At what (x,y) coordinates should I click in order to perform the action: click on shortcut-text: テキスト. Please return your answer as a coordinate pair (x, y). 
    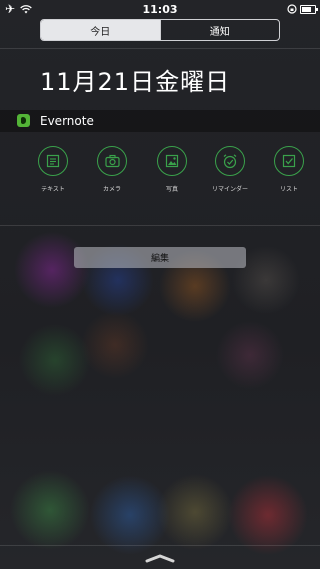
    Looking at the image, I should click on (53, 174).